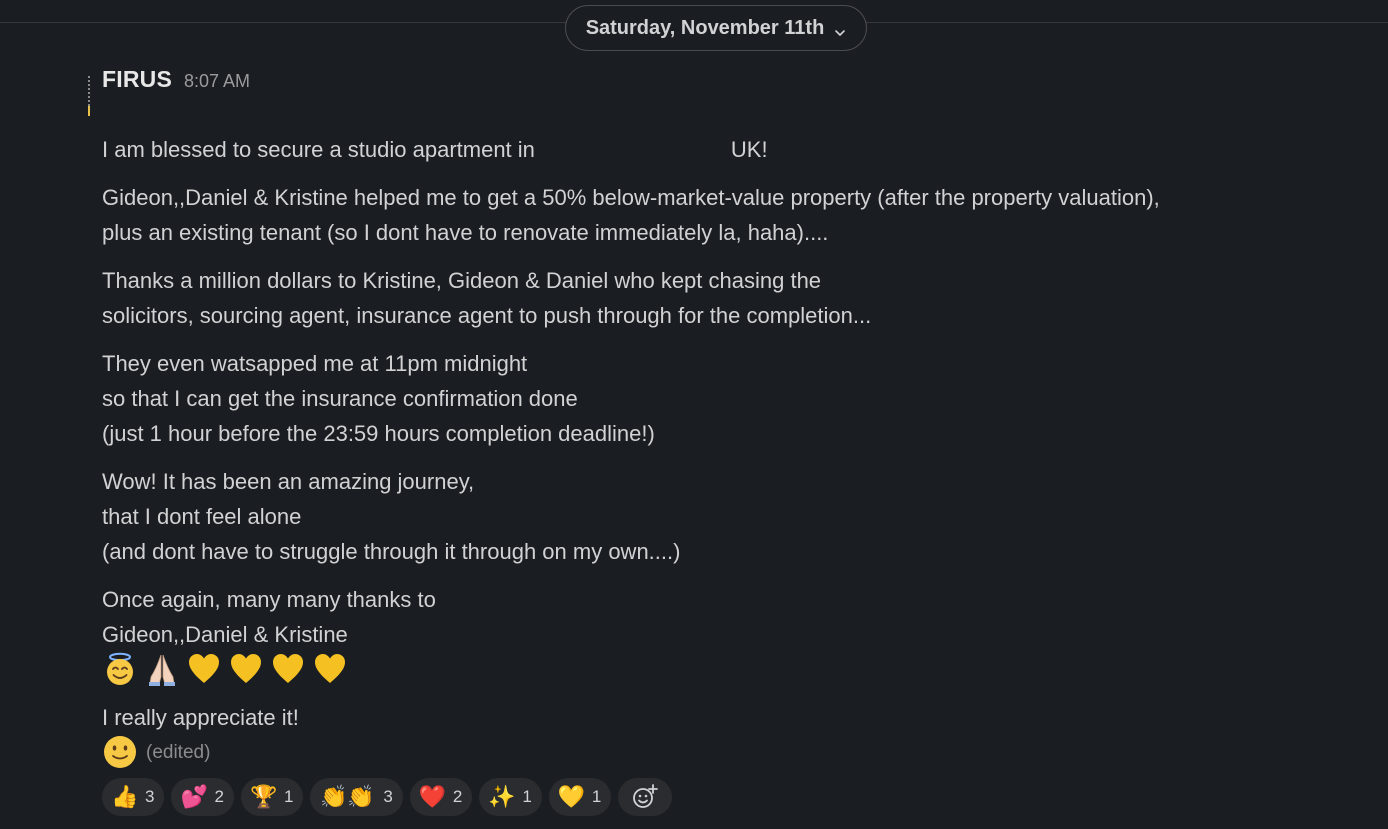 The height and width of the screenshot is (829, 1388). Describe the element at coordinates (162, 670) in the screenshot. I see `folded-hands-icon` at that location.